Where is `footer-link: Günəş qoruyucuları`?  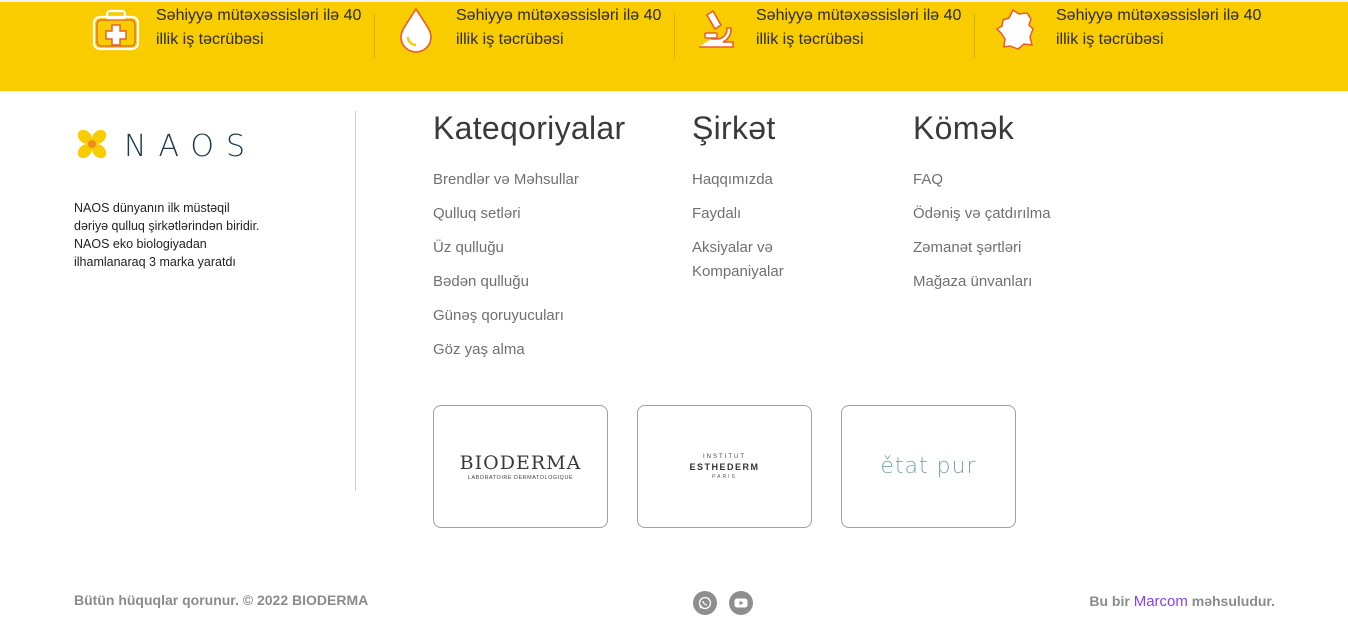
footer-link: Günəş qoruyucuları is located at coordinates (553, 316).